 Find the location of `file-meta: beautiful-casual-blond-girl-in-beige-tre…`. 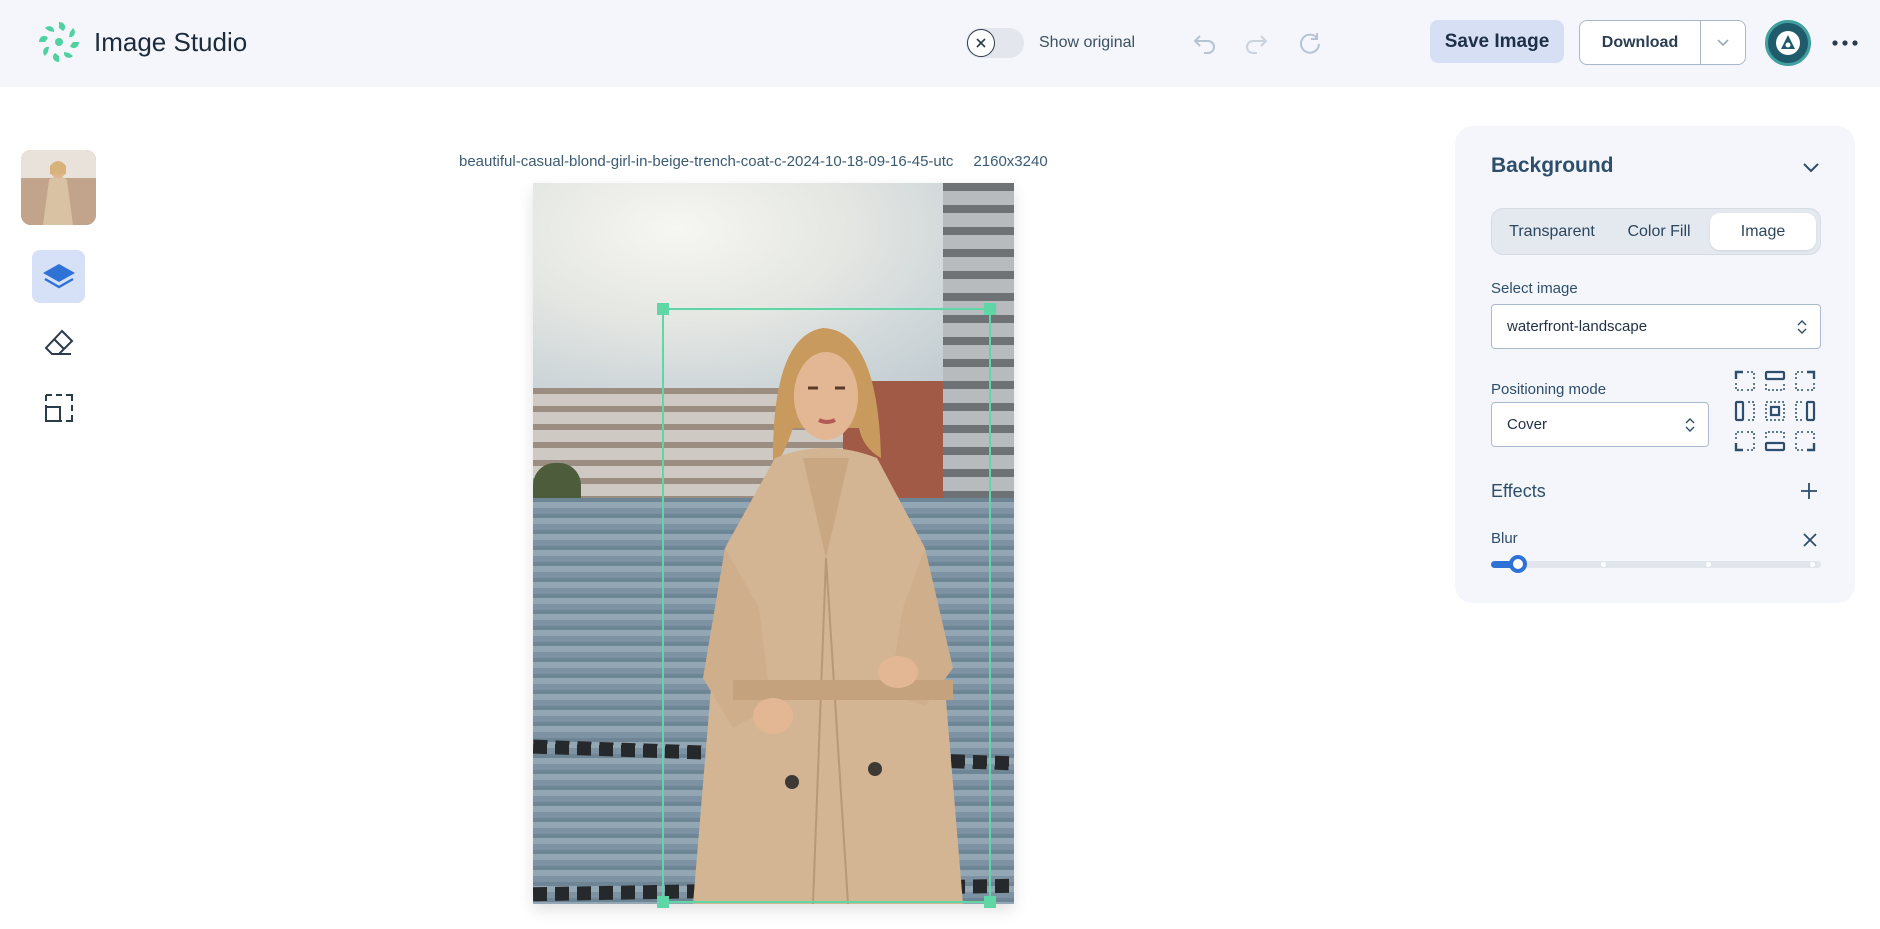

file-meta: beautiful-casual-blond-girl-in-beige-tre… is located at coordinates (753, 161).